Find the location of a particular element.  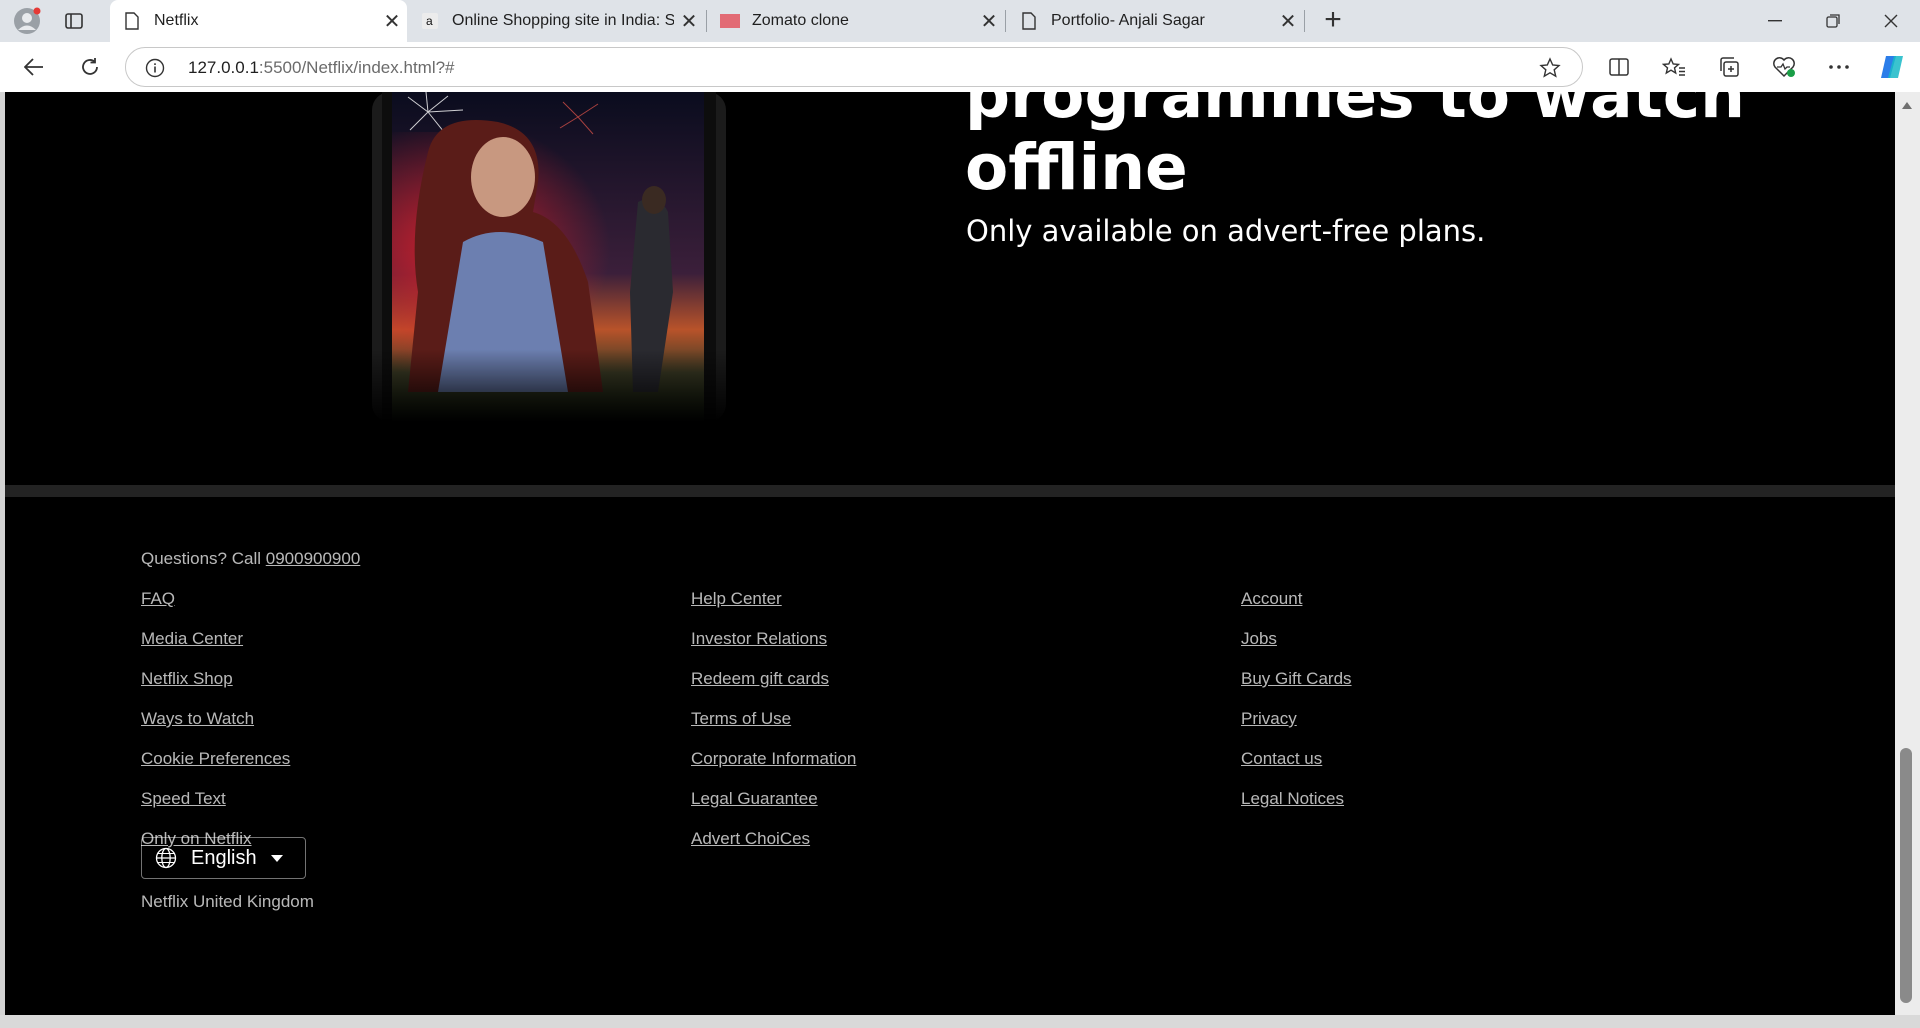

phone-stranger-things-image is located at coordinates (549, 257).